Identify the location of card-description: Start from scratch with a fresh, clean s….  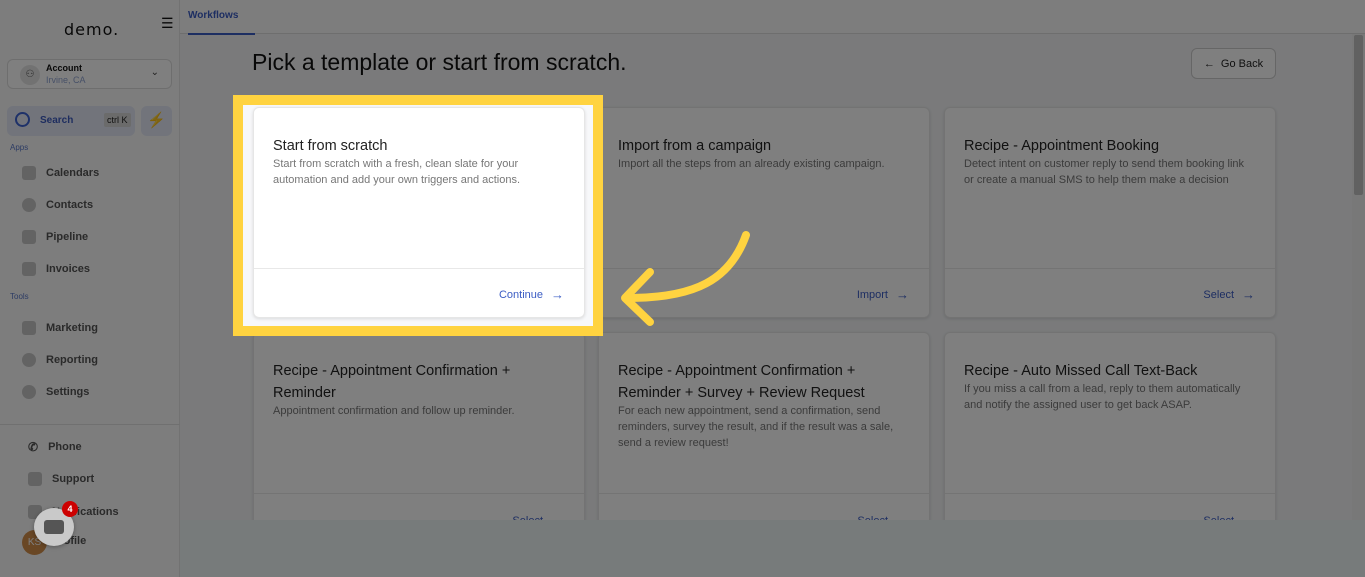
(397, 172).